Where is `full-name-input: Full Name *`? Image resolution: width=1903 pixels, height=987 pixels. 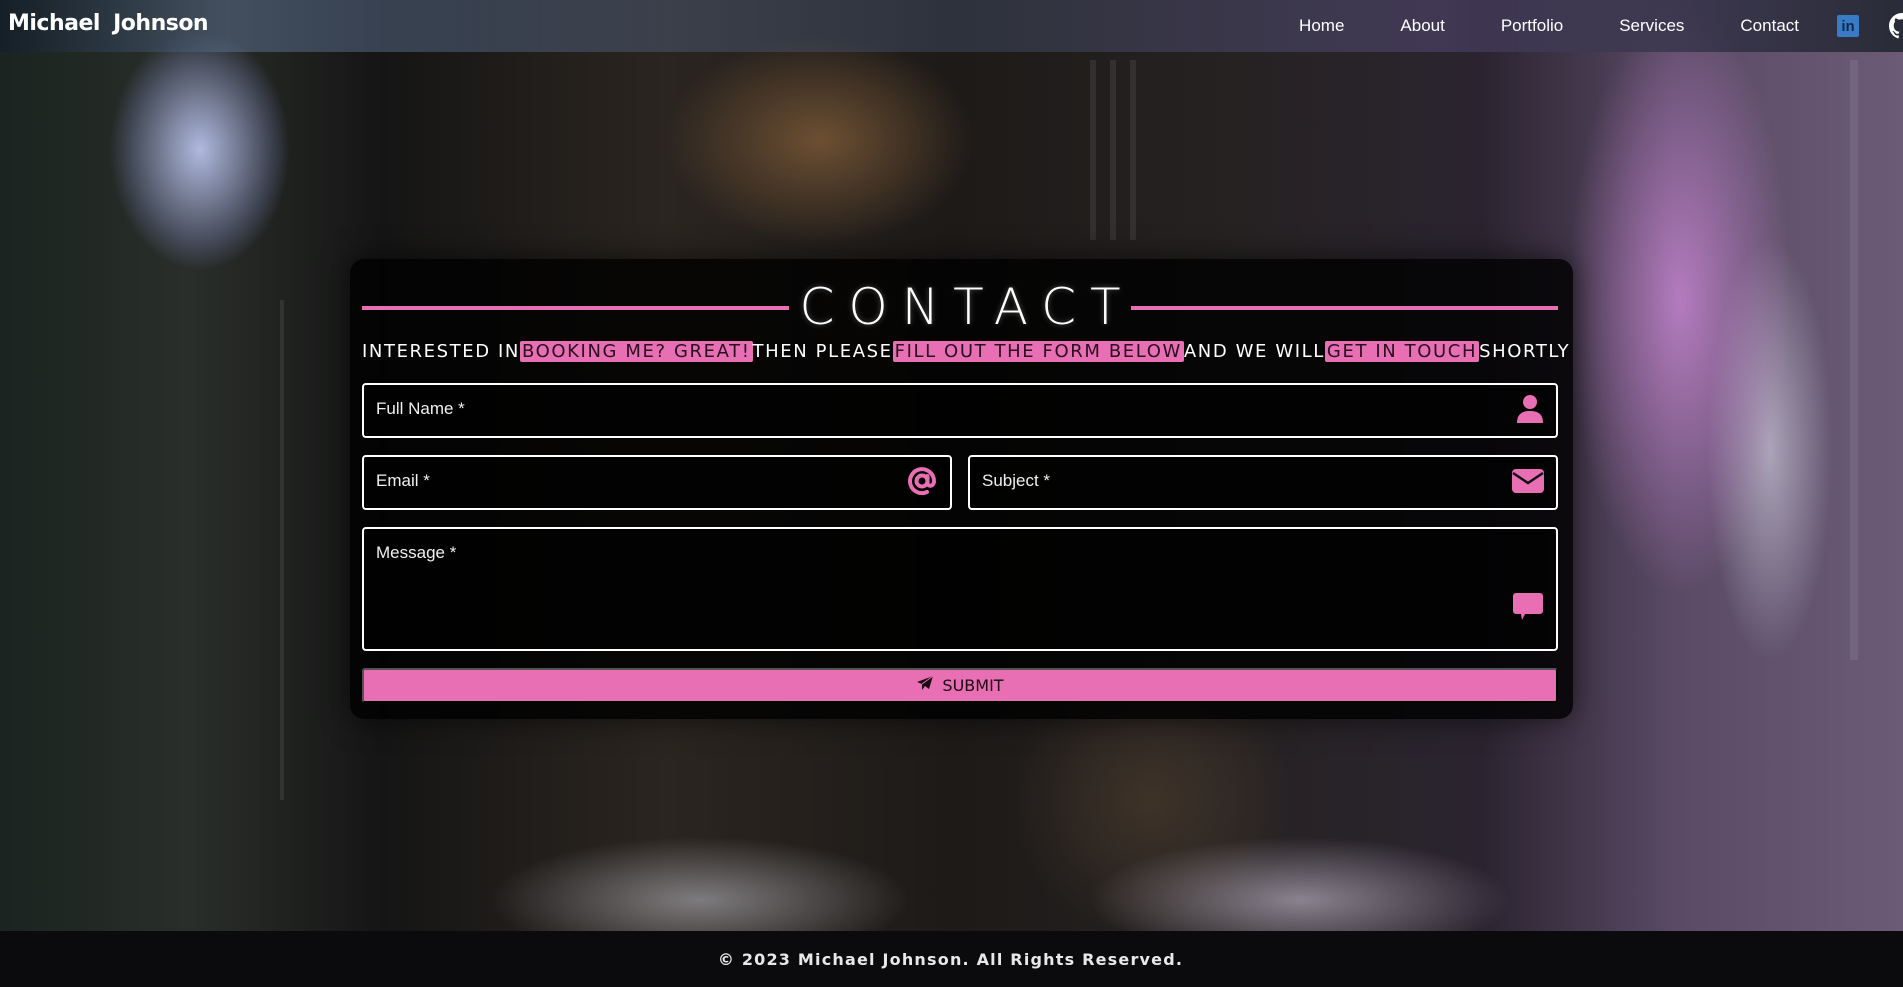
full-name-input: Full Name * is located at coordinates (960, 410).